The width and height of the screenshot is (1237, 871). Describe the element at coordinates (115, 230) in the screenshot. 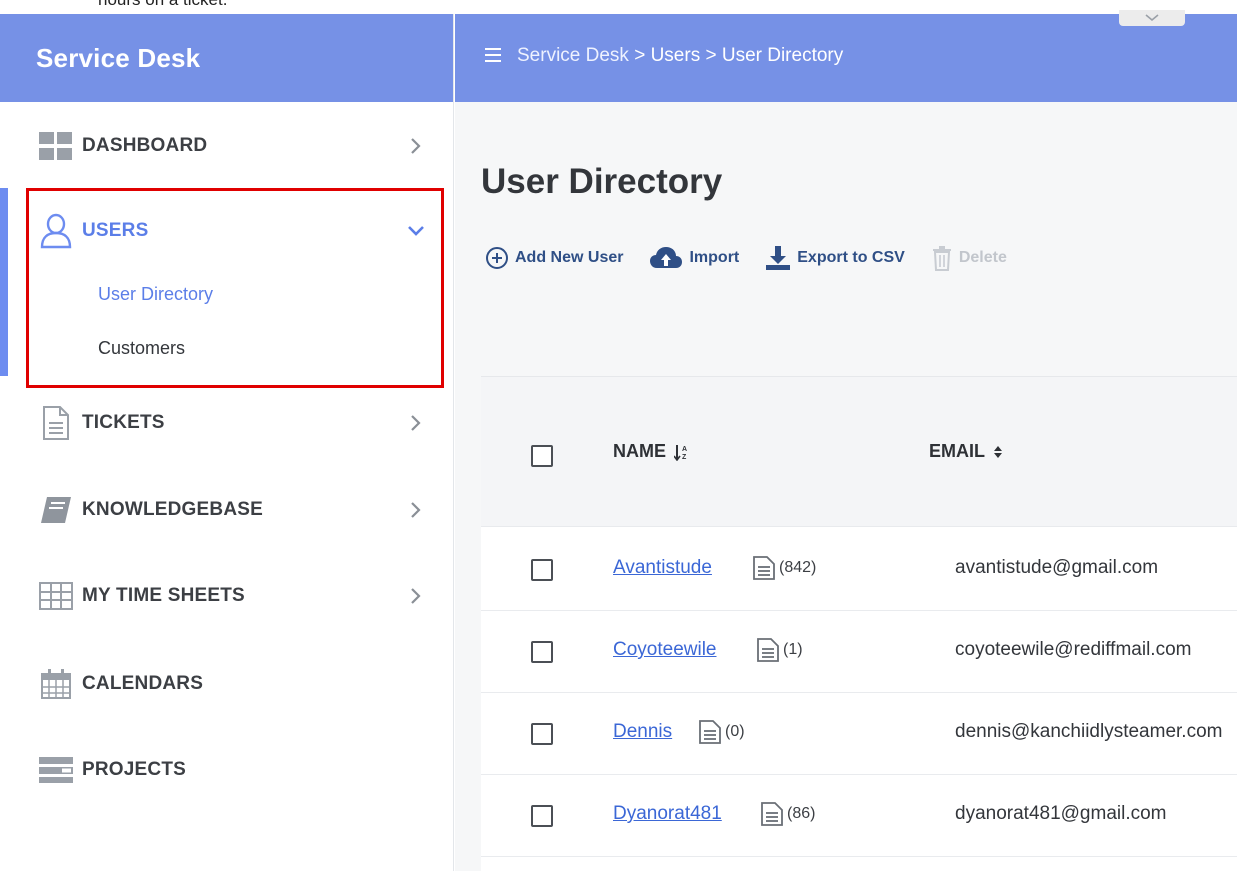

I see `sidebar-item-label: USERS` at that location.